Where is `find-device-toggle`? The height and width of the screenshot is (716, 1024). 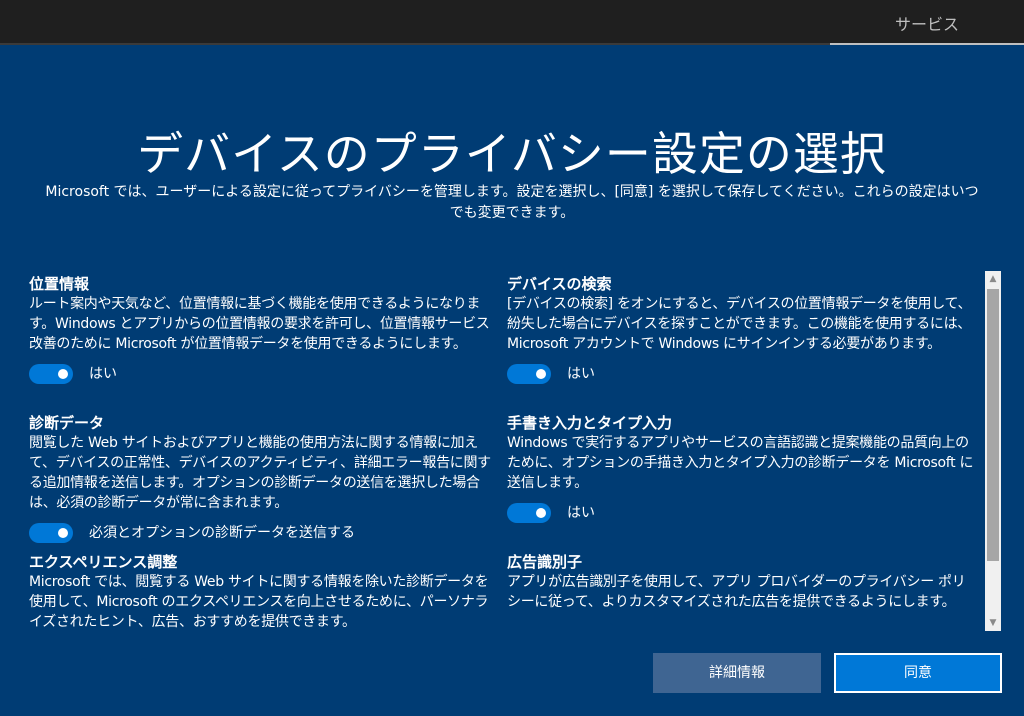 find-device-toggle is located at coordinates (529, 374).